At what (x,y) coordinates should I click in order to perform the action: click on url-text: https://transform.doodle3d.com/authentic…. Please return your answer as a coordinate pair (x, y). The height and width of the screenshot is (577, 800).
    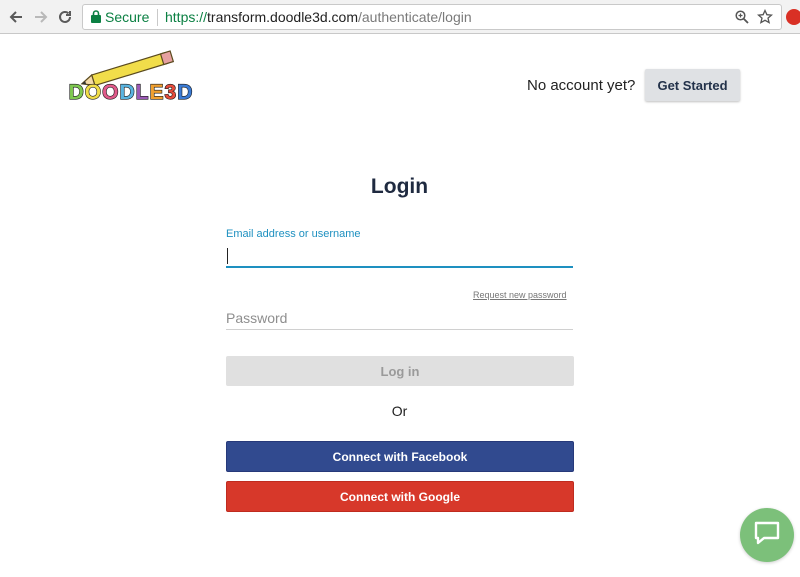
    Looking at the image, I should click on (318, 17).